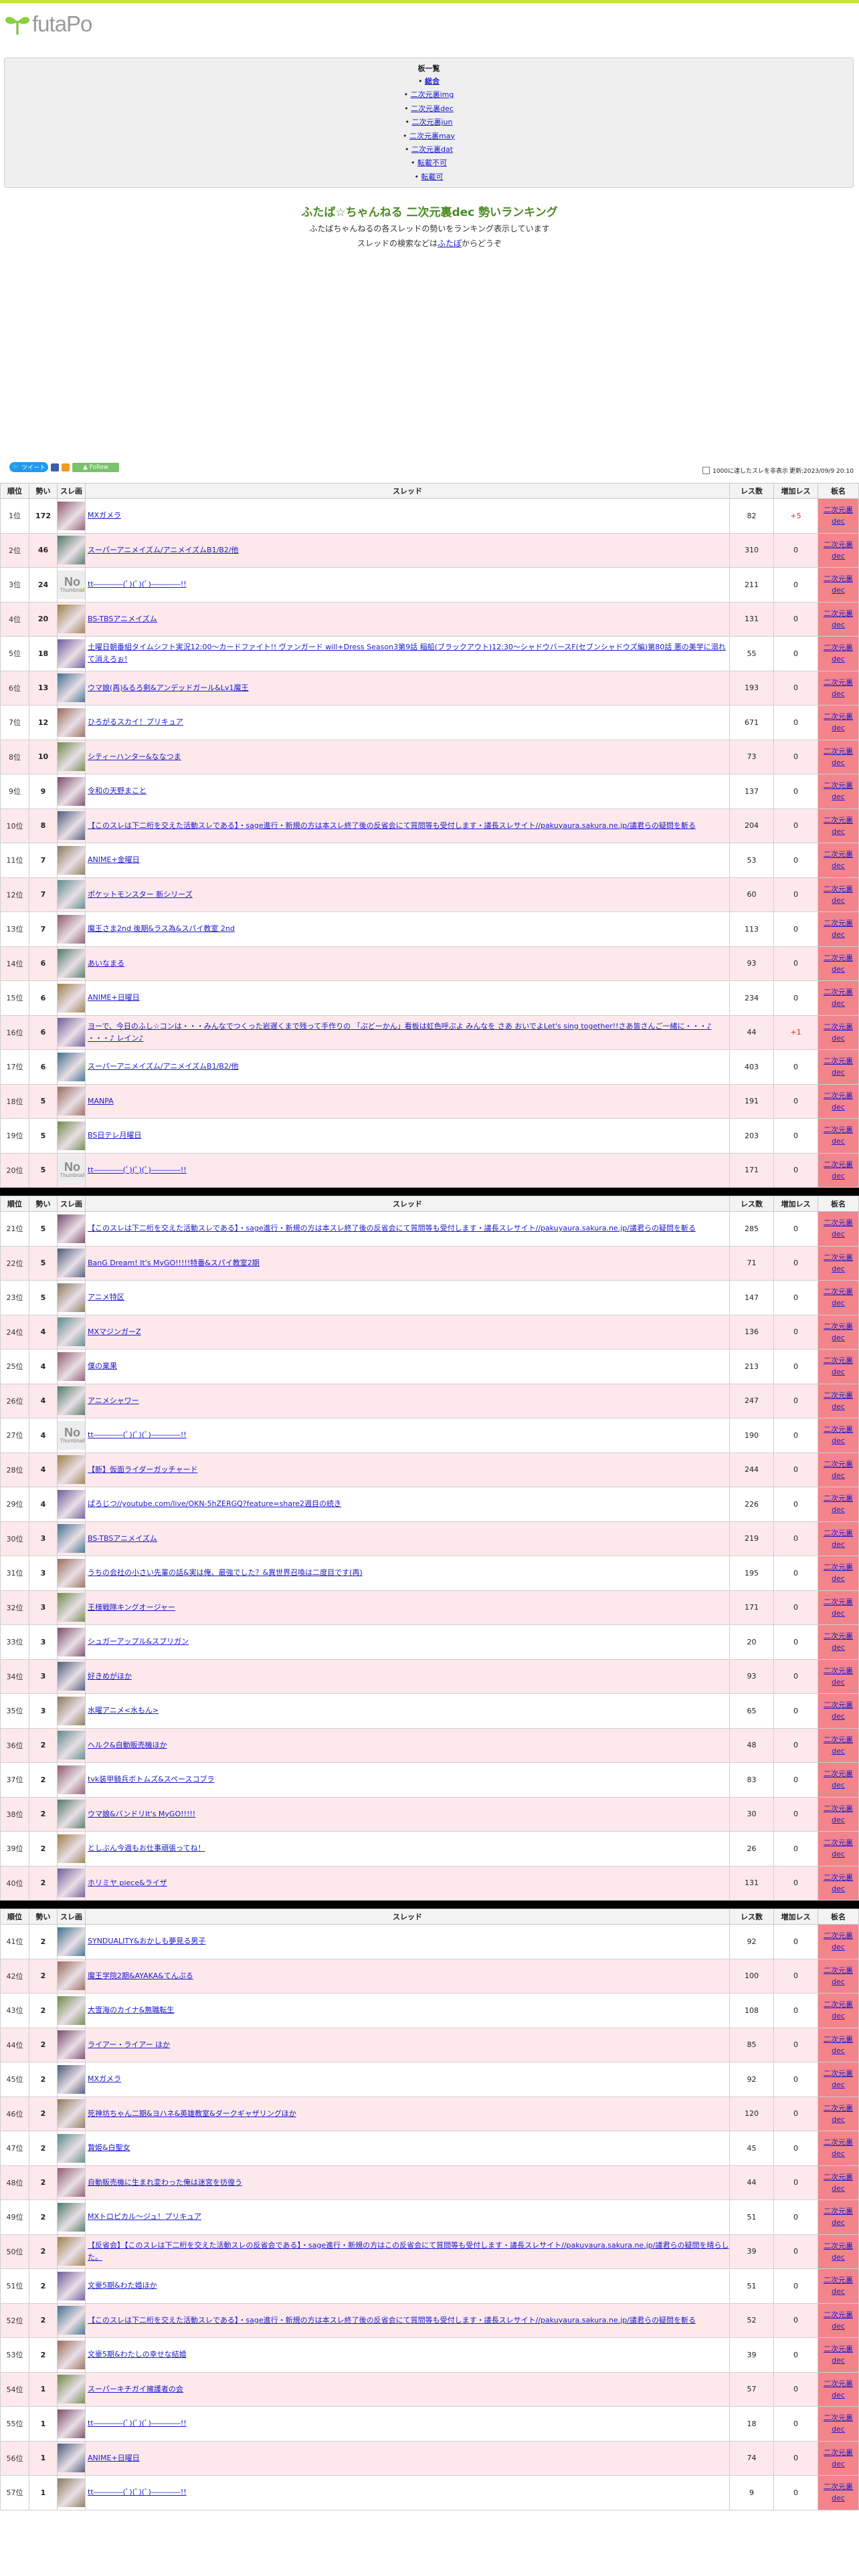 Image resolution: width=859 pixels, height=2576 pixels. Describe the element at coordinates (113, 1400) in the screenshot. I see `thread-link: アニメシャワー` at that location.